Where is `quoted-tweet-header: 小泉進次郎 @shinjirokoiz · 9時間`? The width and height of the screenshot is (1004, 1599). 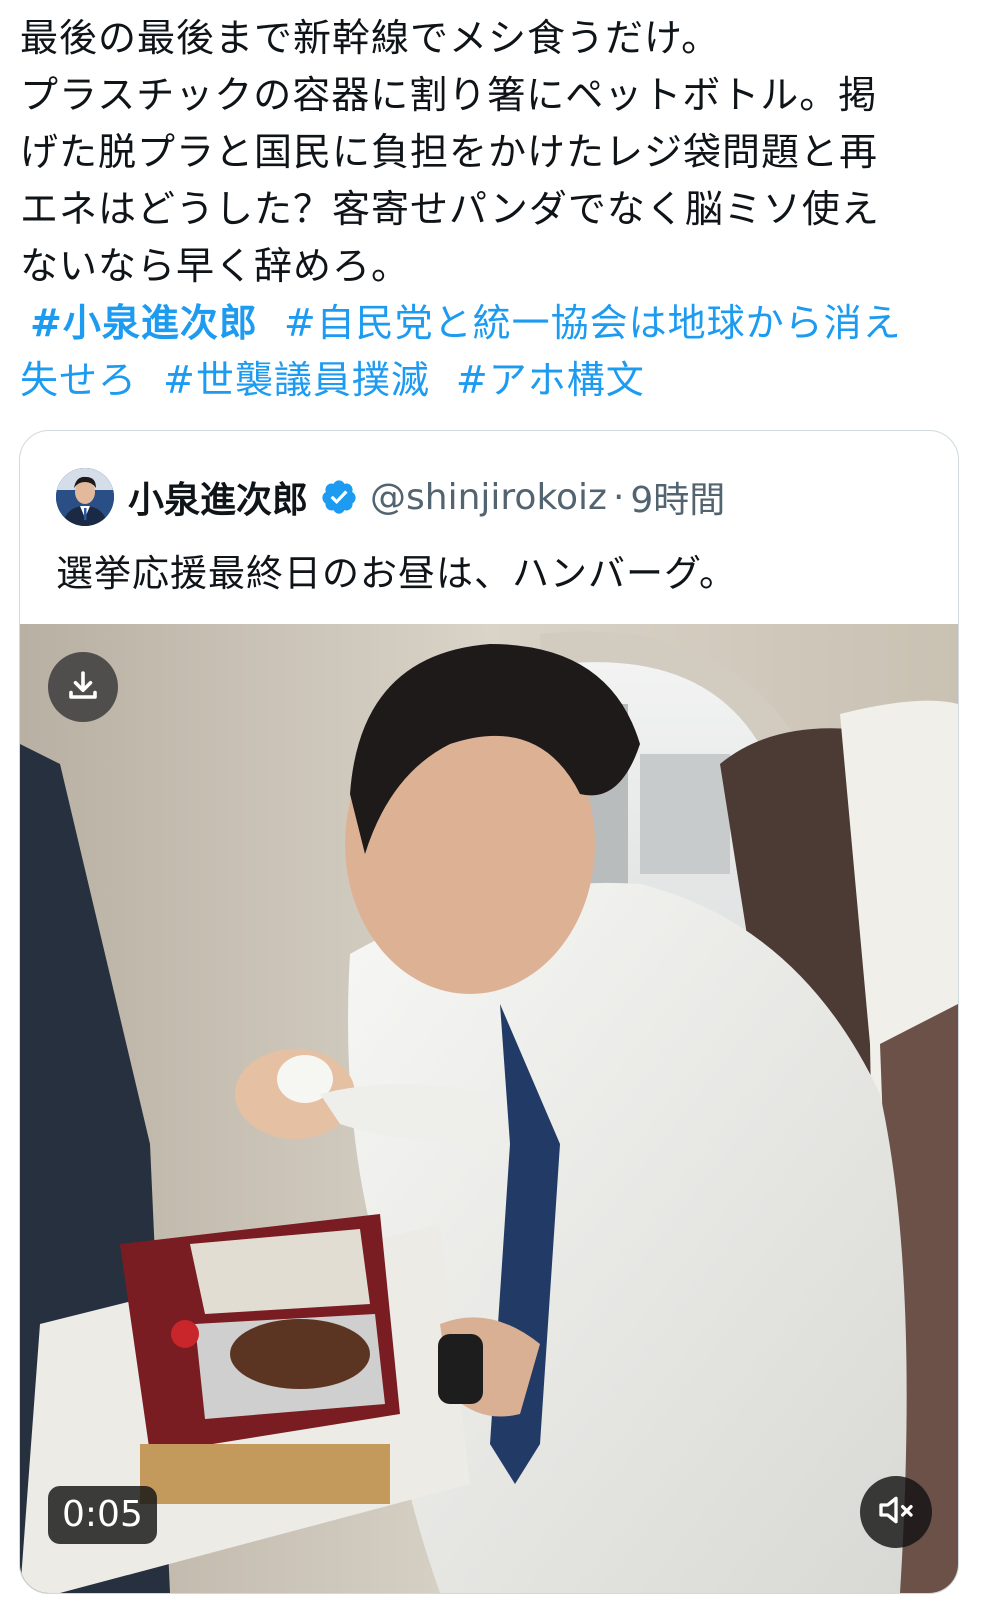 quoted-tweet-header: 小泉進次郎 @shinjirokoiz · 9時間 is located at coordinates (390, 497).